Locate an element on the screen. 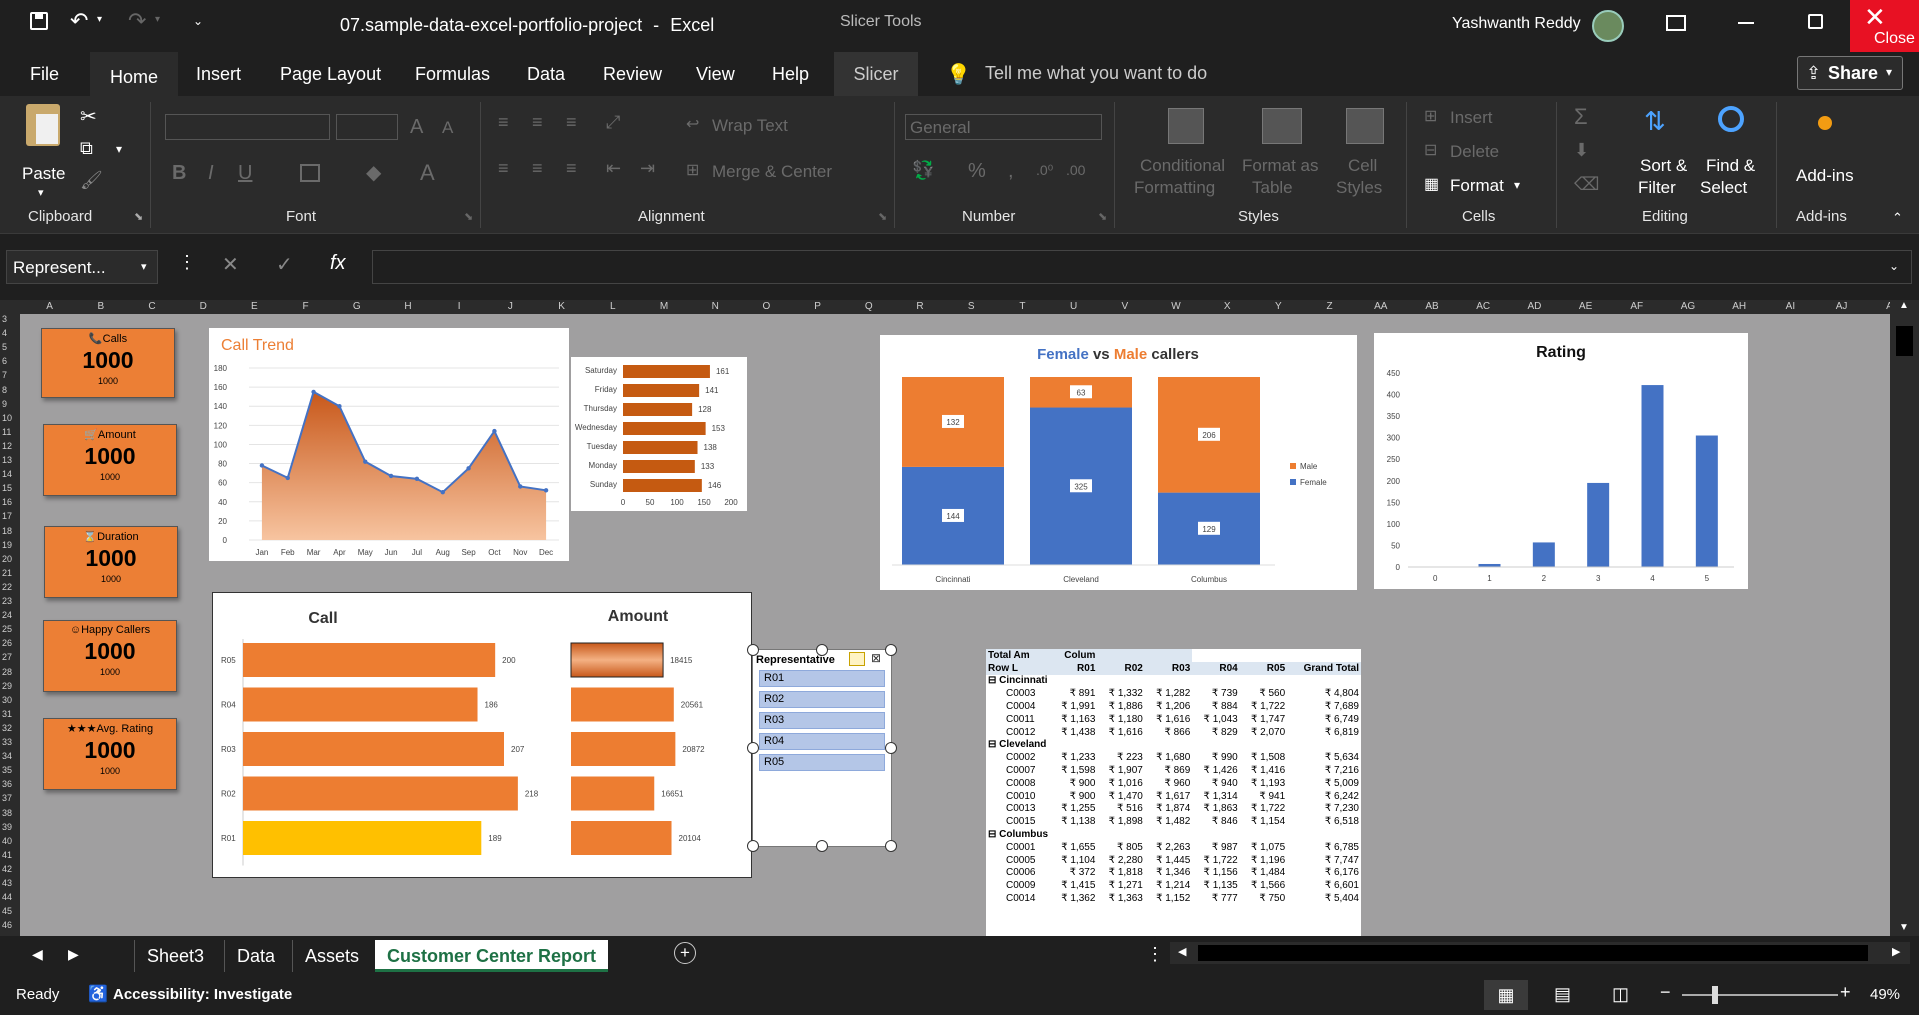 Image resolution: width=1919 pixels, height=1015 pixels. align-bottom-icon: ≡ is located at coordinates (571, 122).